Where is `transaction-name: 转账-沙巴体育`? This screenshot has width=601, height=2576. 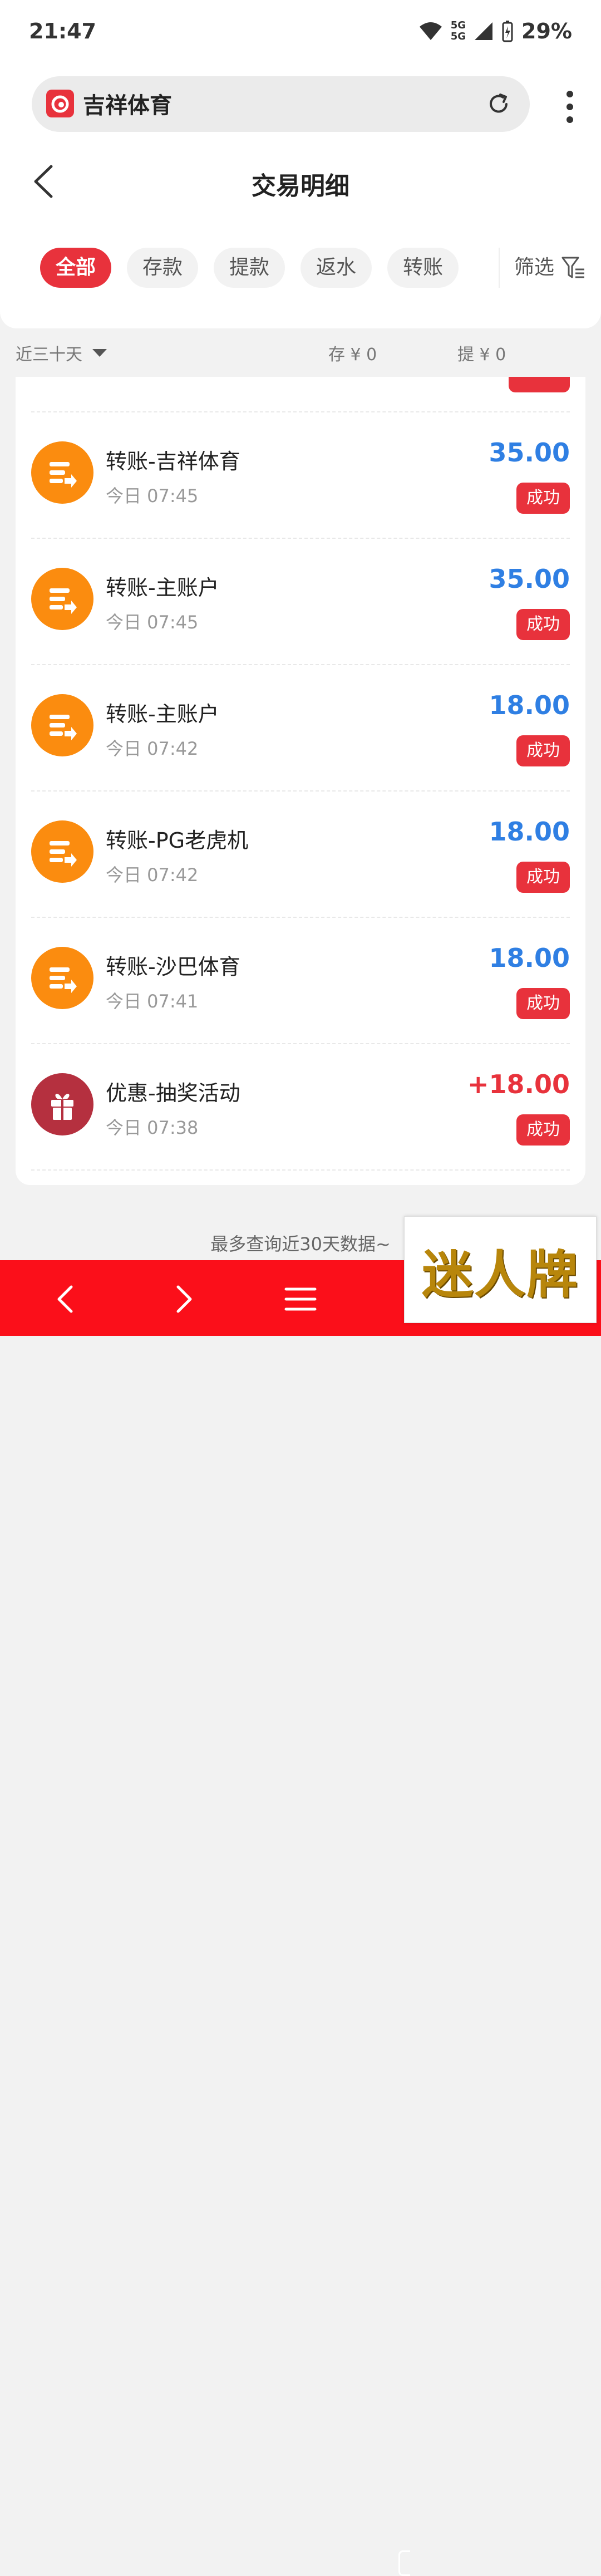
transaction-name: 转账-沙巴体育 is located at coordinates (173, 967).